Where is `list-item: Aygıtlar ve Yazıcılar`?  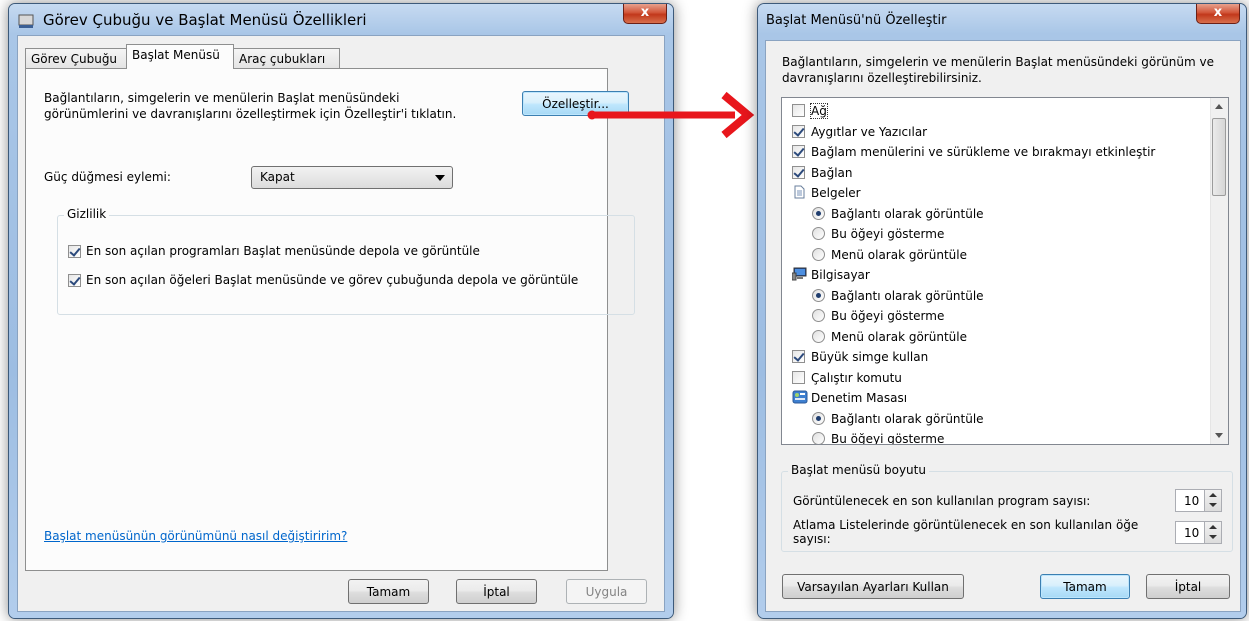 list-item: Aygıtlar ve Yazıcılar is located at coordinates (997, 132).